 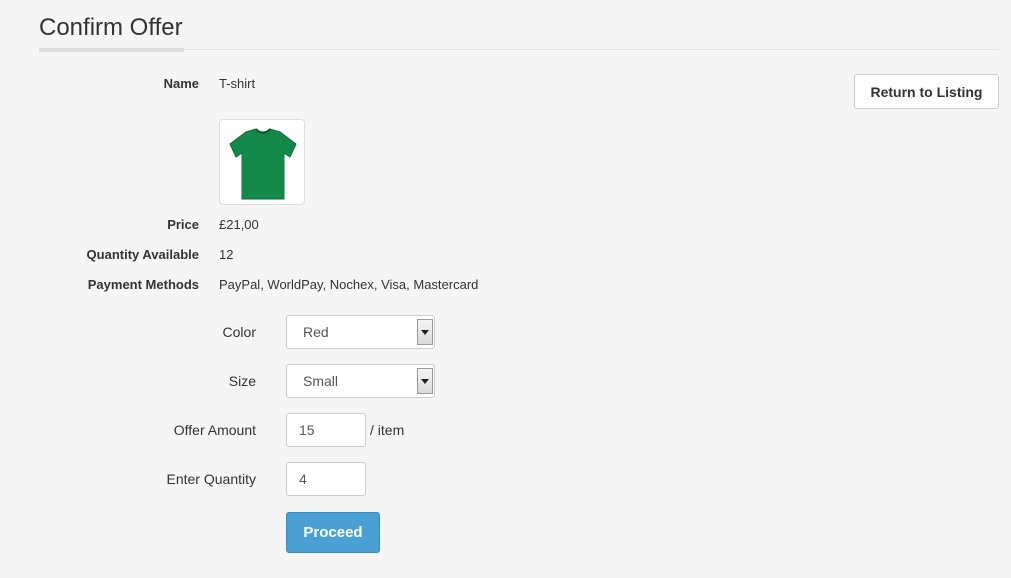 I want to click on color-selected-value: Red, so click(x=316, y=332).